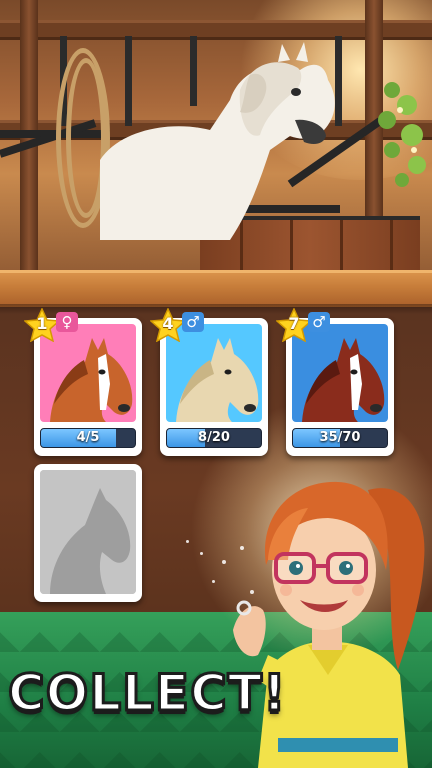  I want to click on door-plank, so click(391, 248).